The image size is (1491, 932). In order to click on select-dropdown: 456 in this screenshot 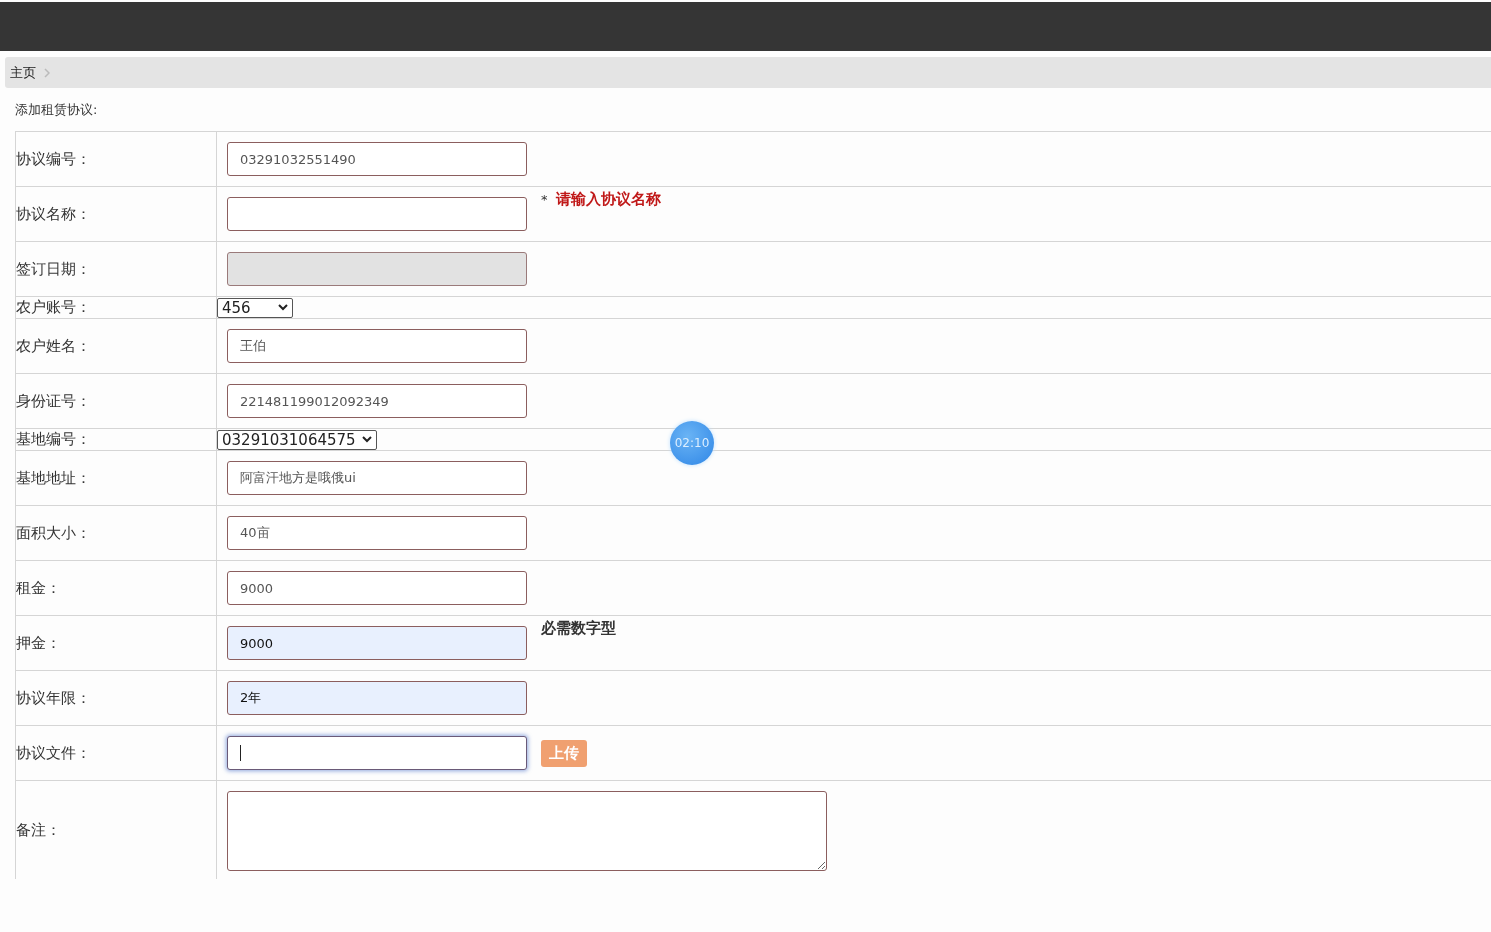, I will do `click(255, 307)`.